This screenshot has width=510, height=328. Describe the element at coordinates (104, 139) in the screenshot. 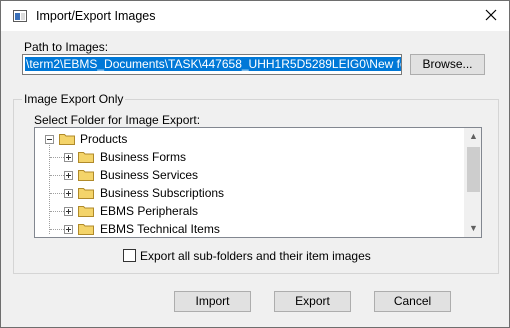

I see `tree-node-label: Products` at that location.